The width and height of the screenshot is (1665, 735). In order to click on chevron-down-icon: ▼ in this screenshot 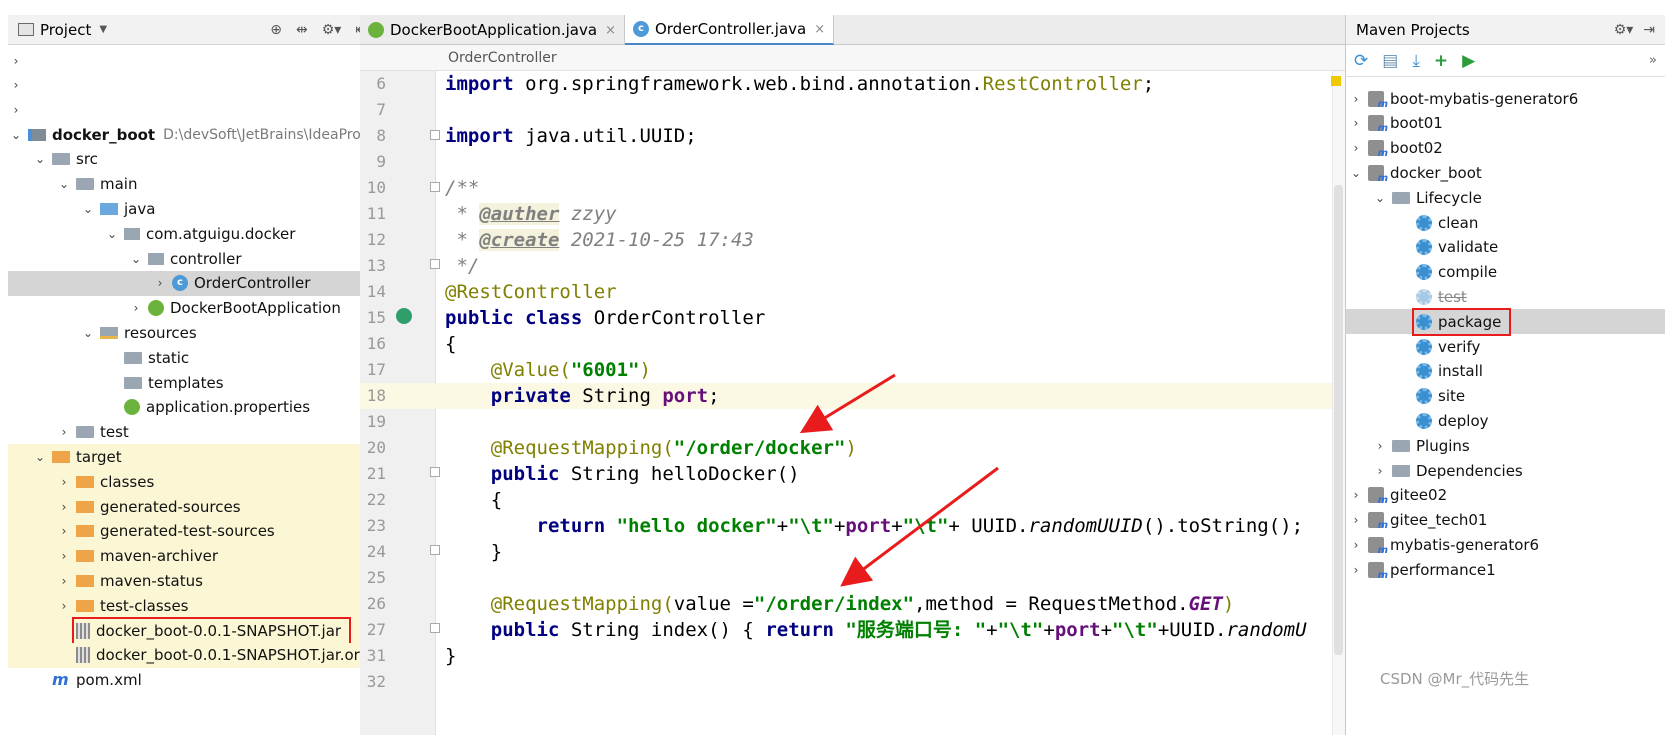, I will do `click(103, 29)`.